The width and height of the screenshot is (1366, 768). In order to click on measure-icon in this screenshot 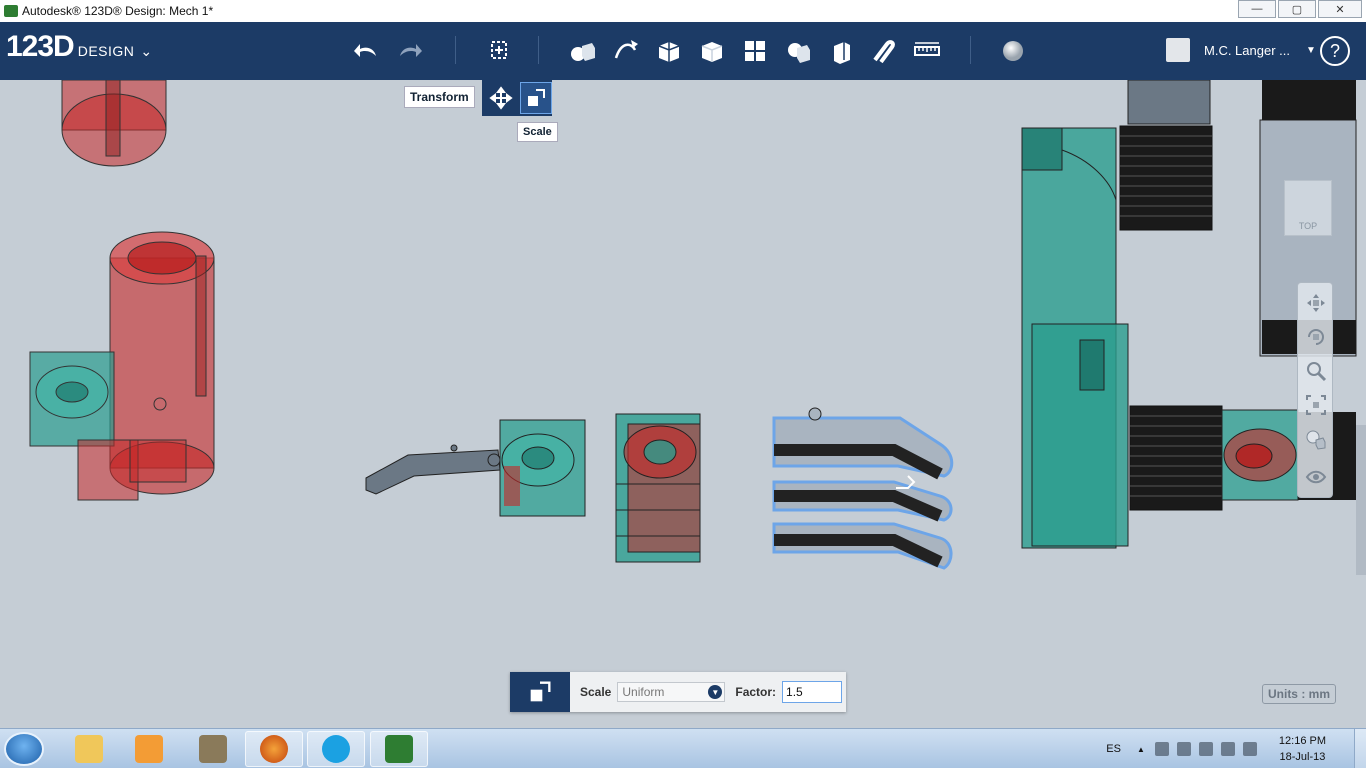, I will do `click(927, 49)`.